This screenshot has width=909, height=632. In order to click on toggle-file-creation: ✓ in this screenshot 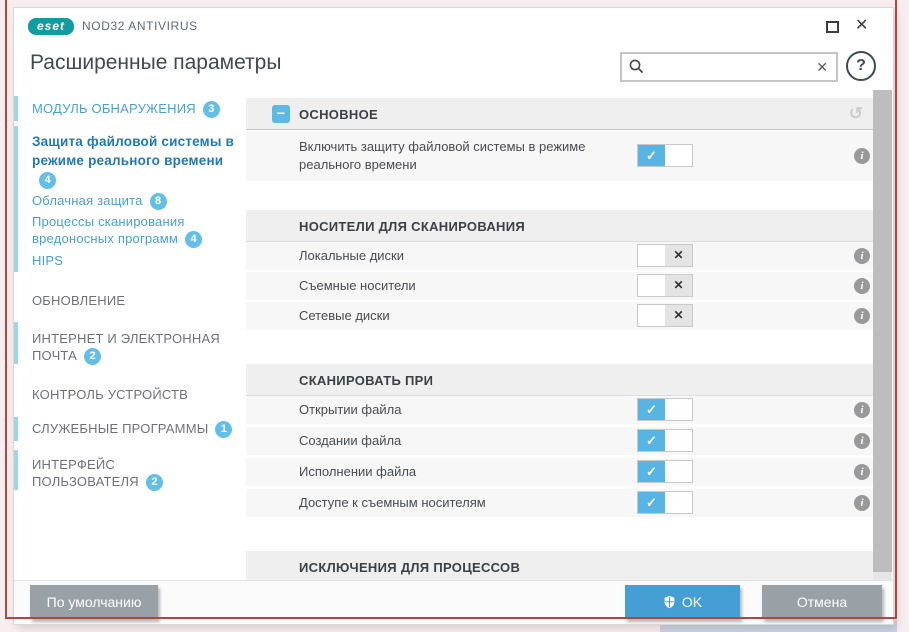, I will do `click(665, 440)`.